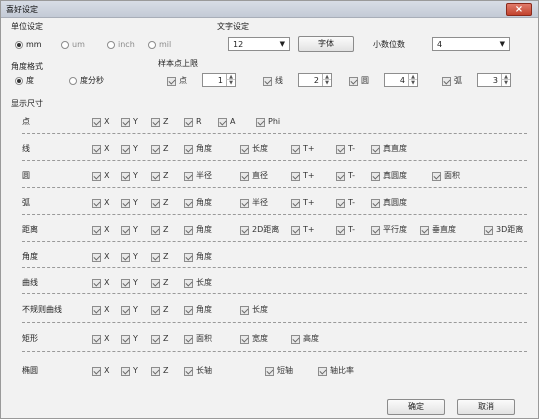 The width and height of the screenshot is (539, 419). I want to click on angle-format-radio-opt-1: 度分秒, so click(86, 81).